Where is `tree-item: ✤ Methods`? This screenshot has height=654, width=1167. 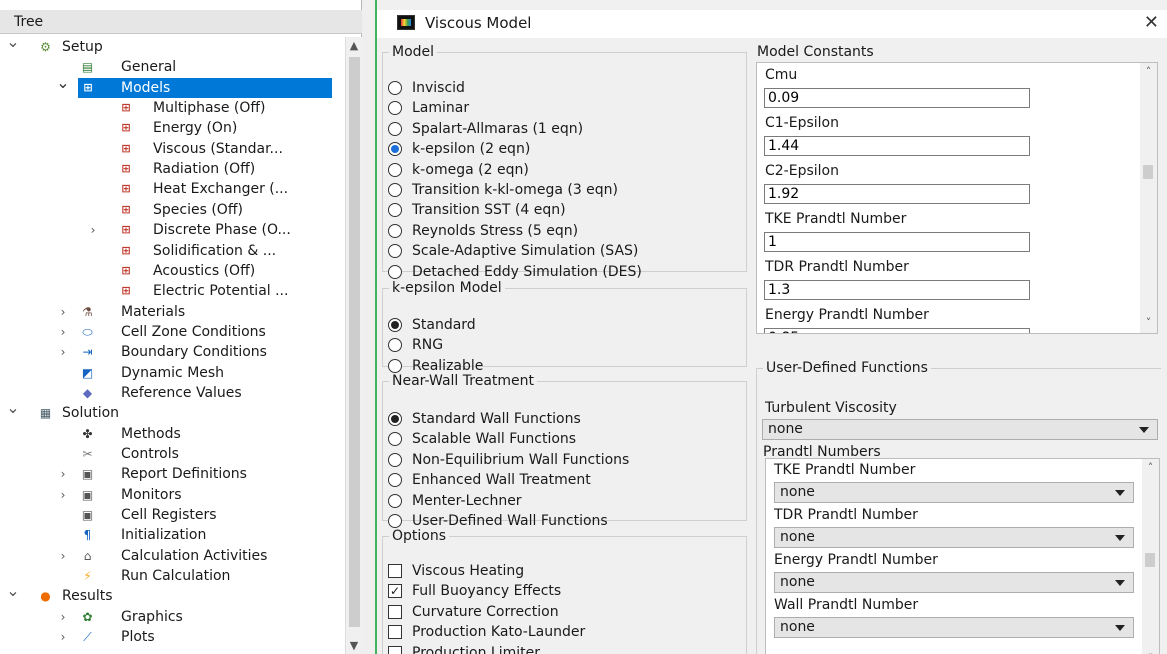
tree-item: ✤ Methods is located at coordinates (172, 434).